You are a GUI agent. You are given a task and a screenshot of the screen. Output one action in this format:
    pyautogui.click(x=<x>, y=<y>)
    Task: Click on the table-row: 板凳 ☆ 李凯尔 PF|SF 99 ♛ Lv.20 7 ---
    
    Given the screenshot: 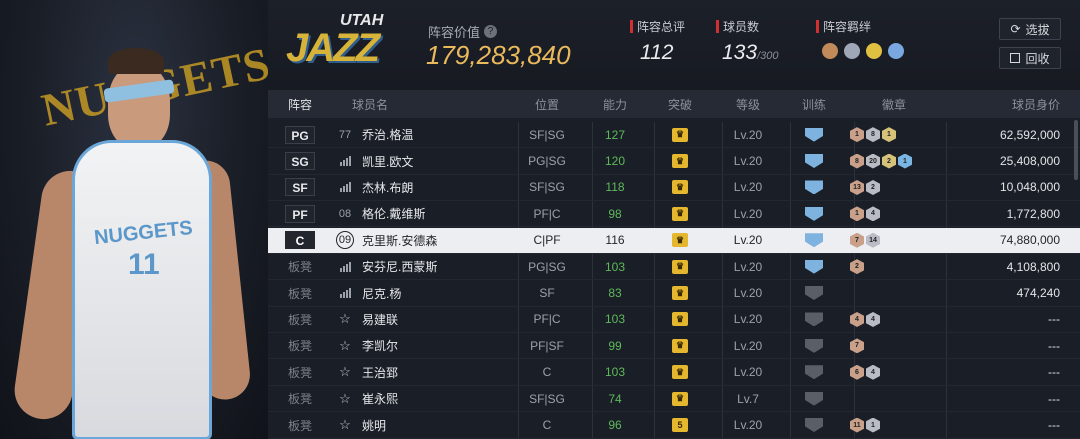 What is the action you would take?
    pyautogui.click(x=674, y=346)
    